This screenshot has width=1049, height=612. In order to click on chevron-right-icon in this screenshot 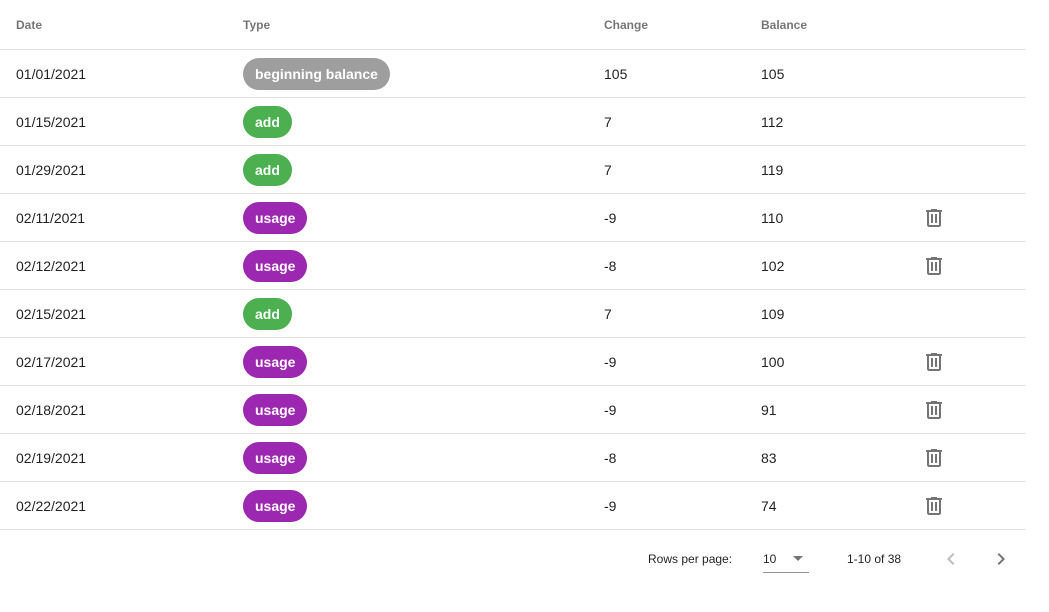, I will do `click(1001, 559)`.